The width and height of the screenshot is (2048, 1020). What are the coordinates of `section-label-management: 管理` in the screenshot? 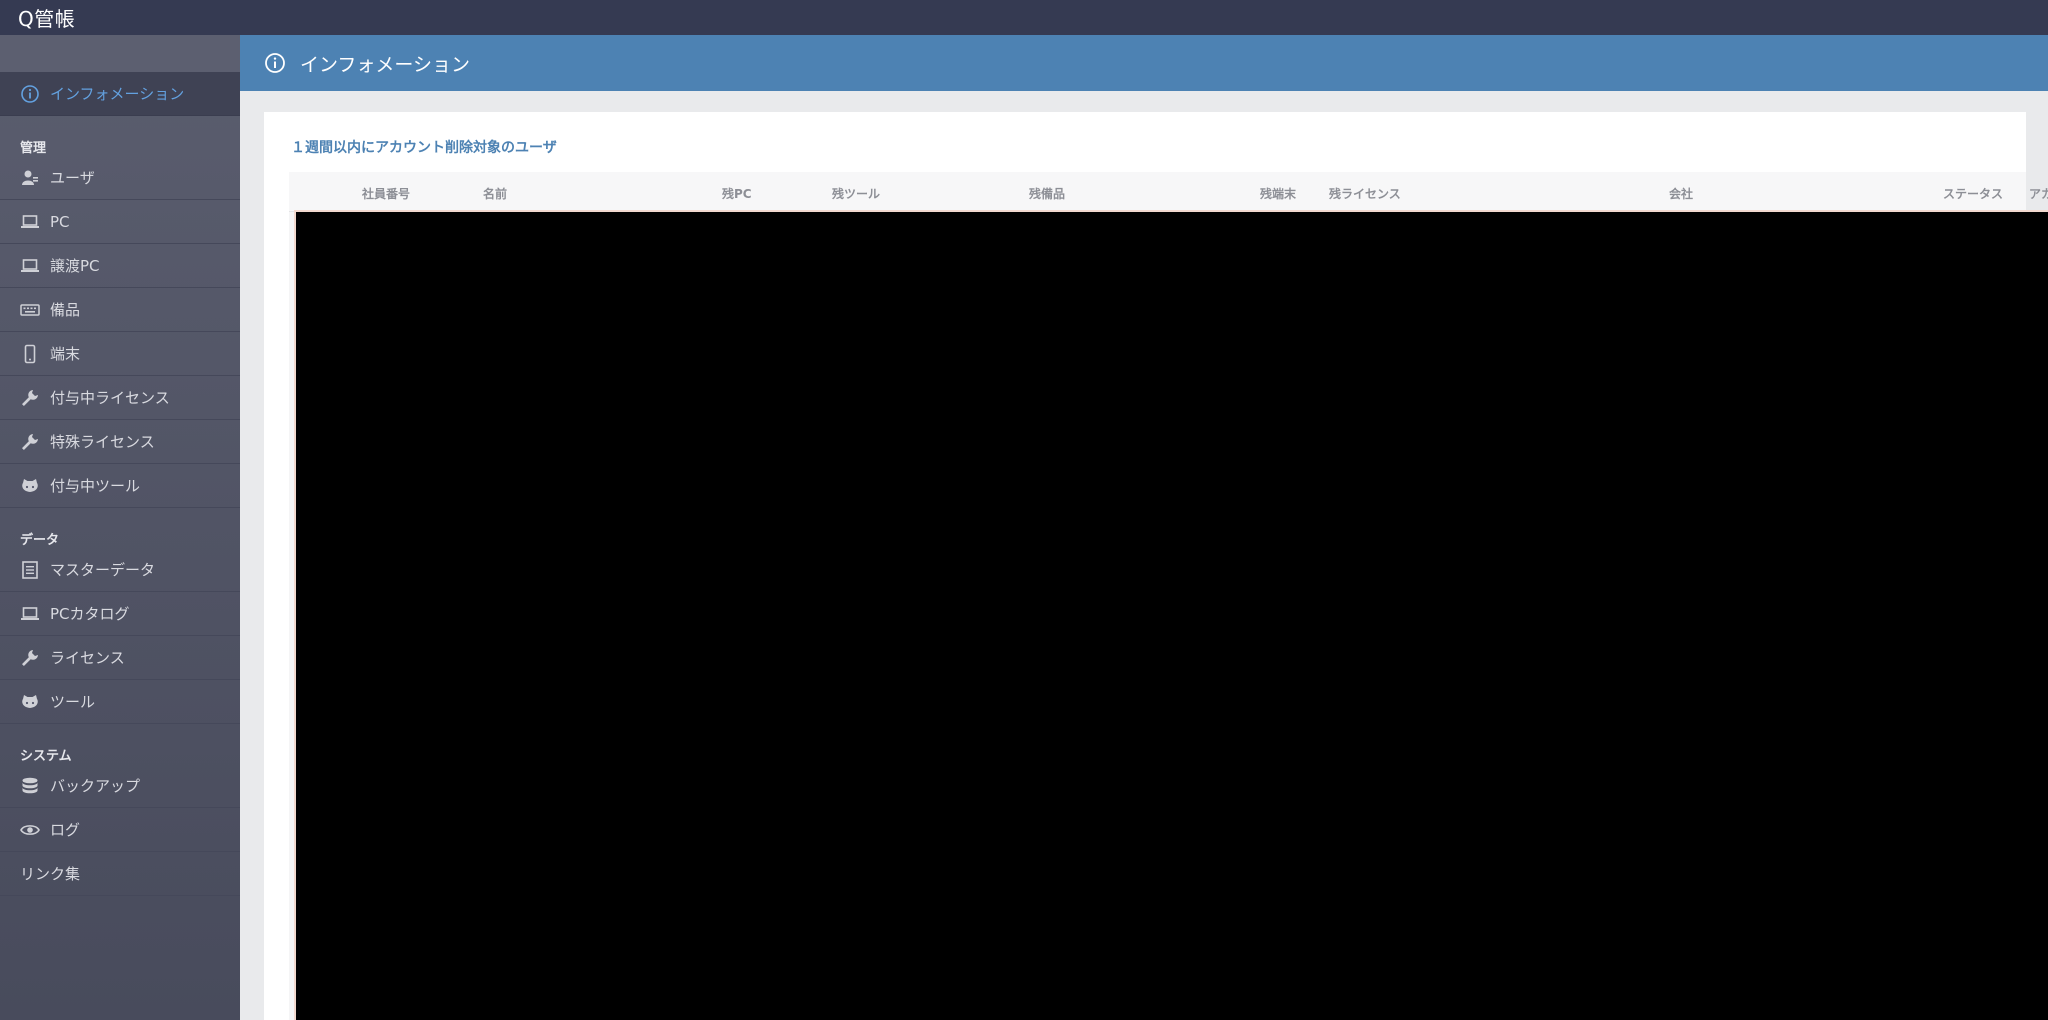 It's located at (33, 148).